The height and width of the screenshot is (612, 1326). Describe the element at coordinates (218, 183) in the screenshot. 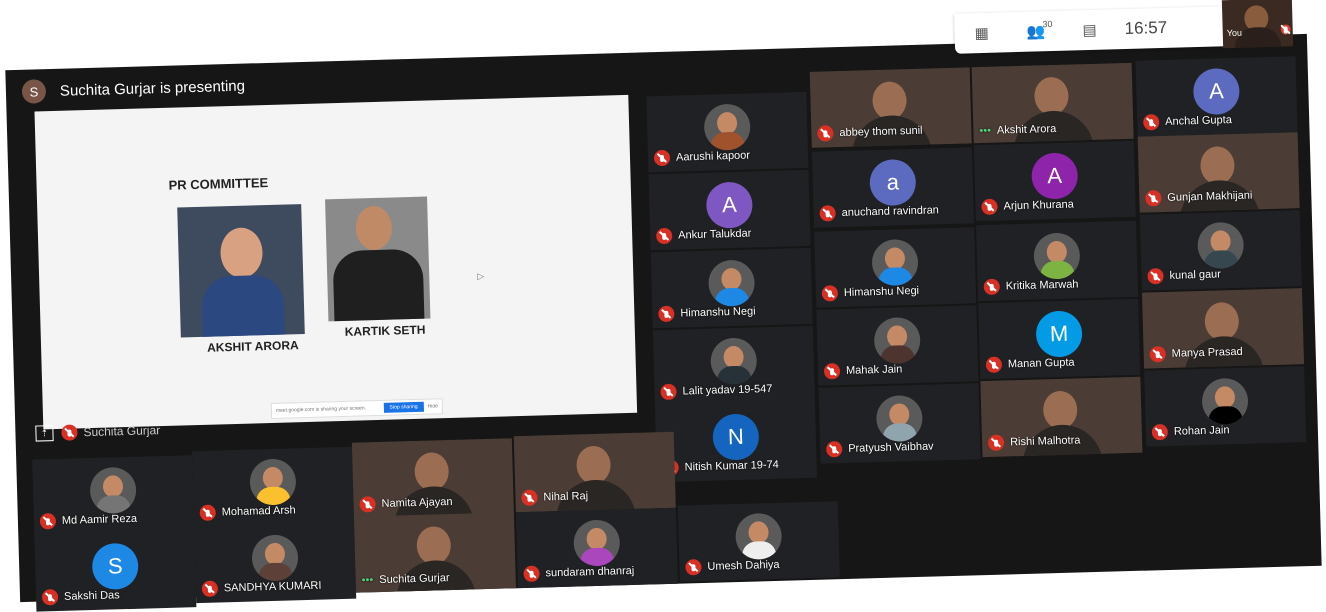

I see `slide-heading: PR COMMITTEE` at that location.